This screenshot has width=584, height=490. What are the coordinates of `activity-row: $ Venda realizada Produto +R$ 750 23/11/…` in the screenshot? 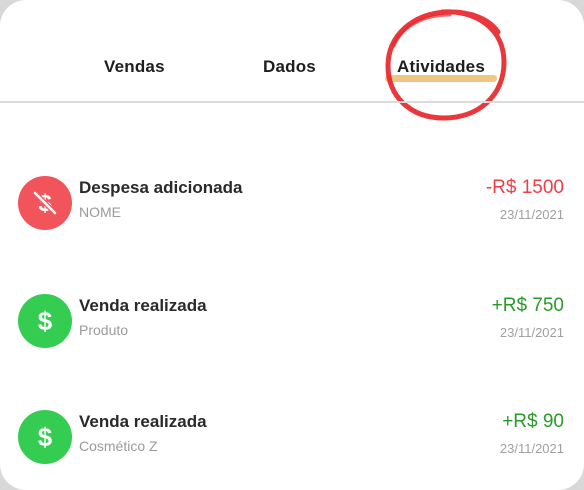 It's located at (292, 319).